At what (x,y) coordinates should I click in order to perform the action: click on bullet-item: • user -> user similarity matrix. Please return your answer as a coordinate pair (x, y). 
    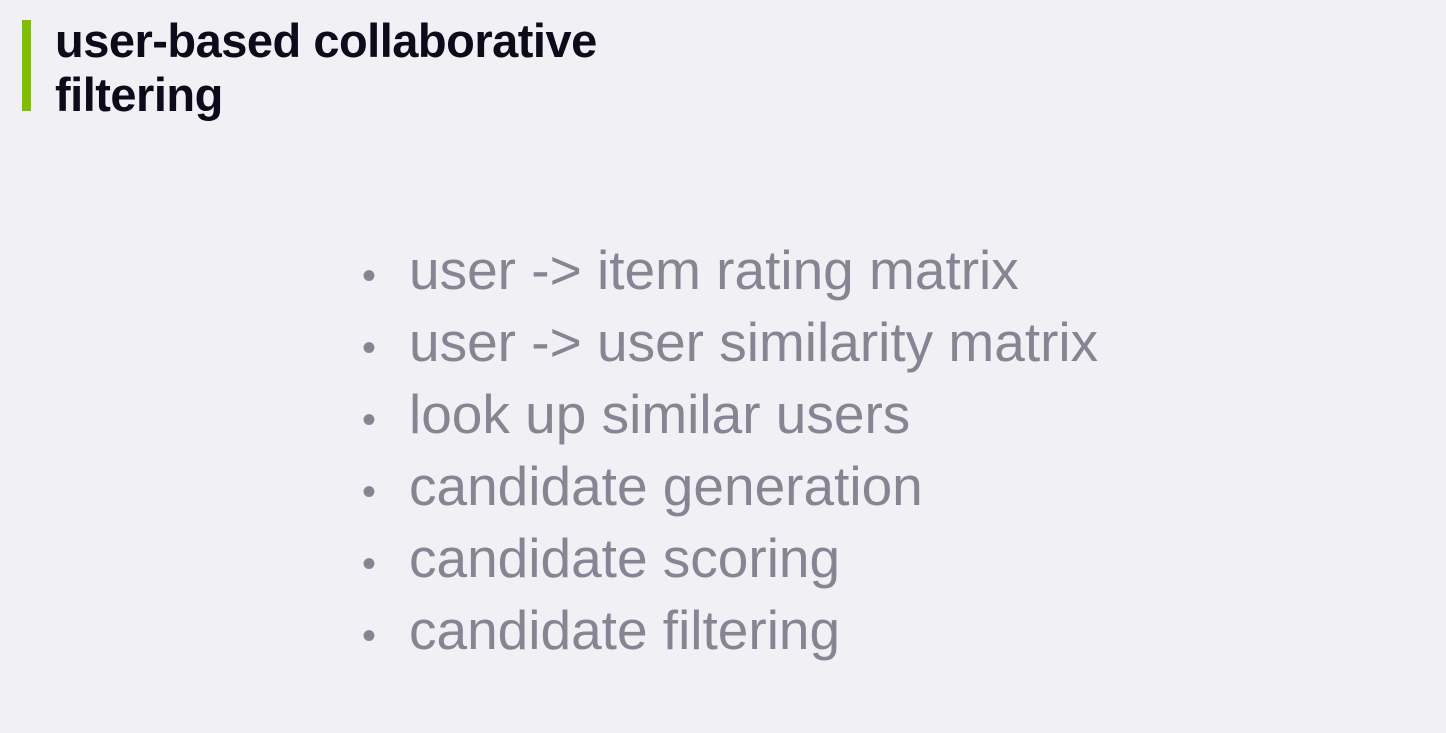
    Looking at the image, I should click on (730, 342).